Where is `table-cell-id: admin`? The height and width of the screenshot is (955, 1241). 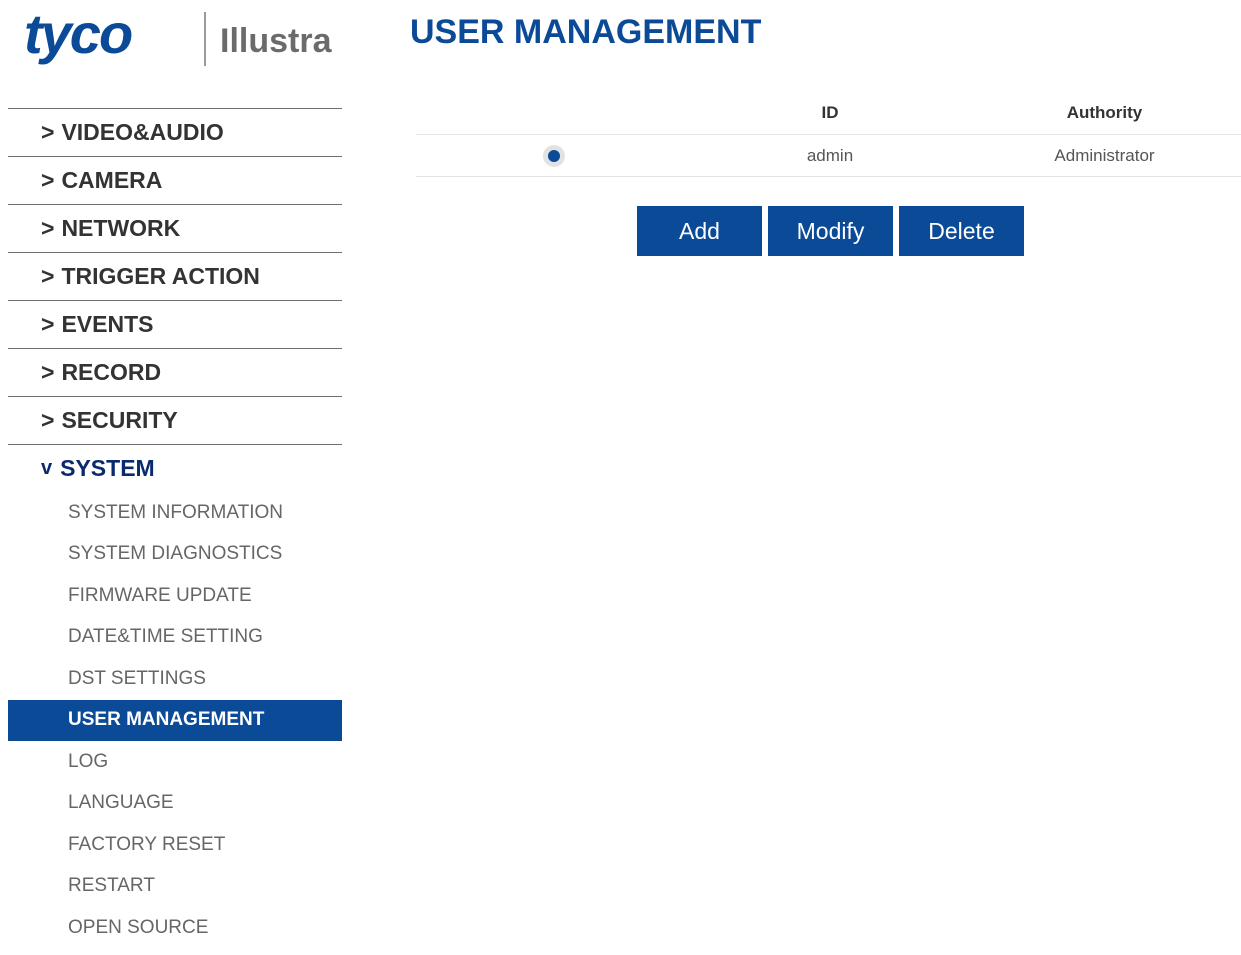 table-cell-id: admin is located at coordinates (830, 155).